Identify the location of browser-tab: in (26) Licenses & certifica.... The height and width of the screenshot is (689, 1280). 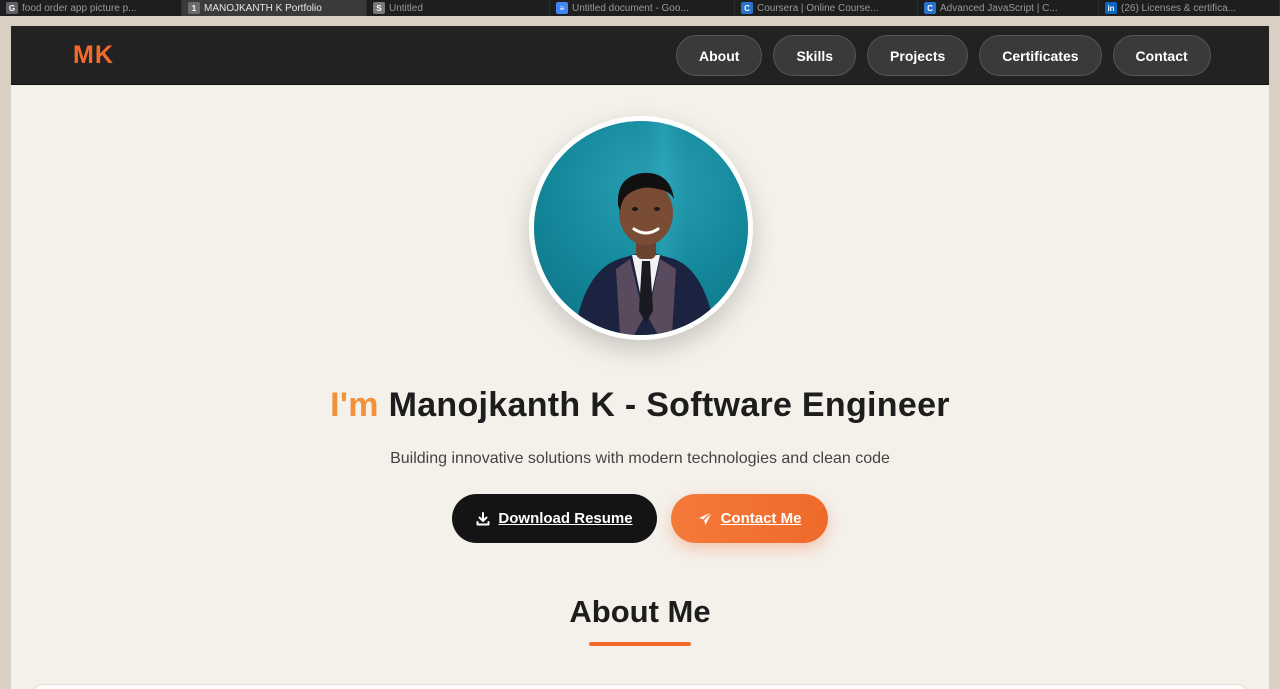
(1189, 8).